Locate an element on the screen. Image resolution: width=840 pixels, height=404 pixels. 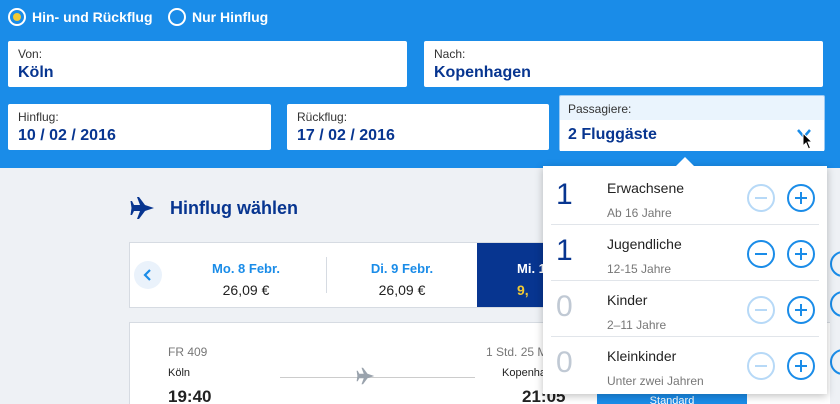
children-minus-button is located at coordinates (761, 310).